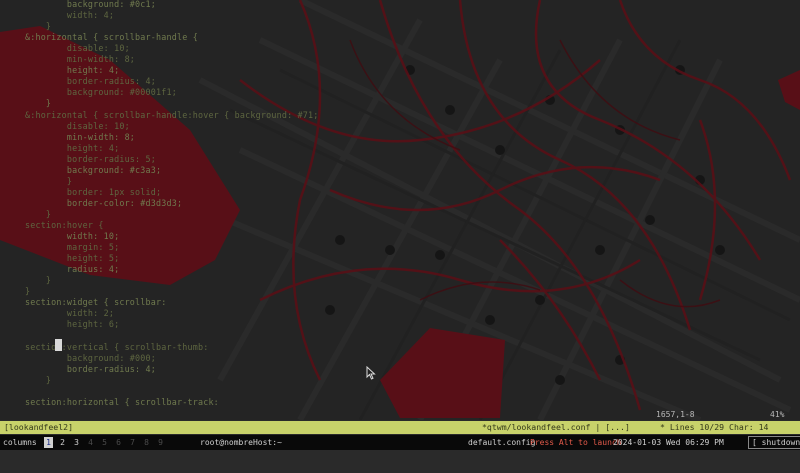 This screenshot has width=800, height=473. I want to click on mode-indicator: Press Alt to launch, so click(576, 442).